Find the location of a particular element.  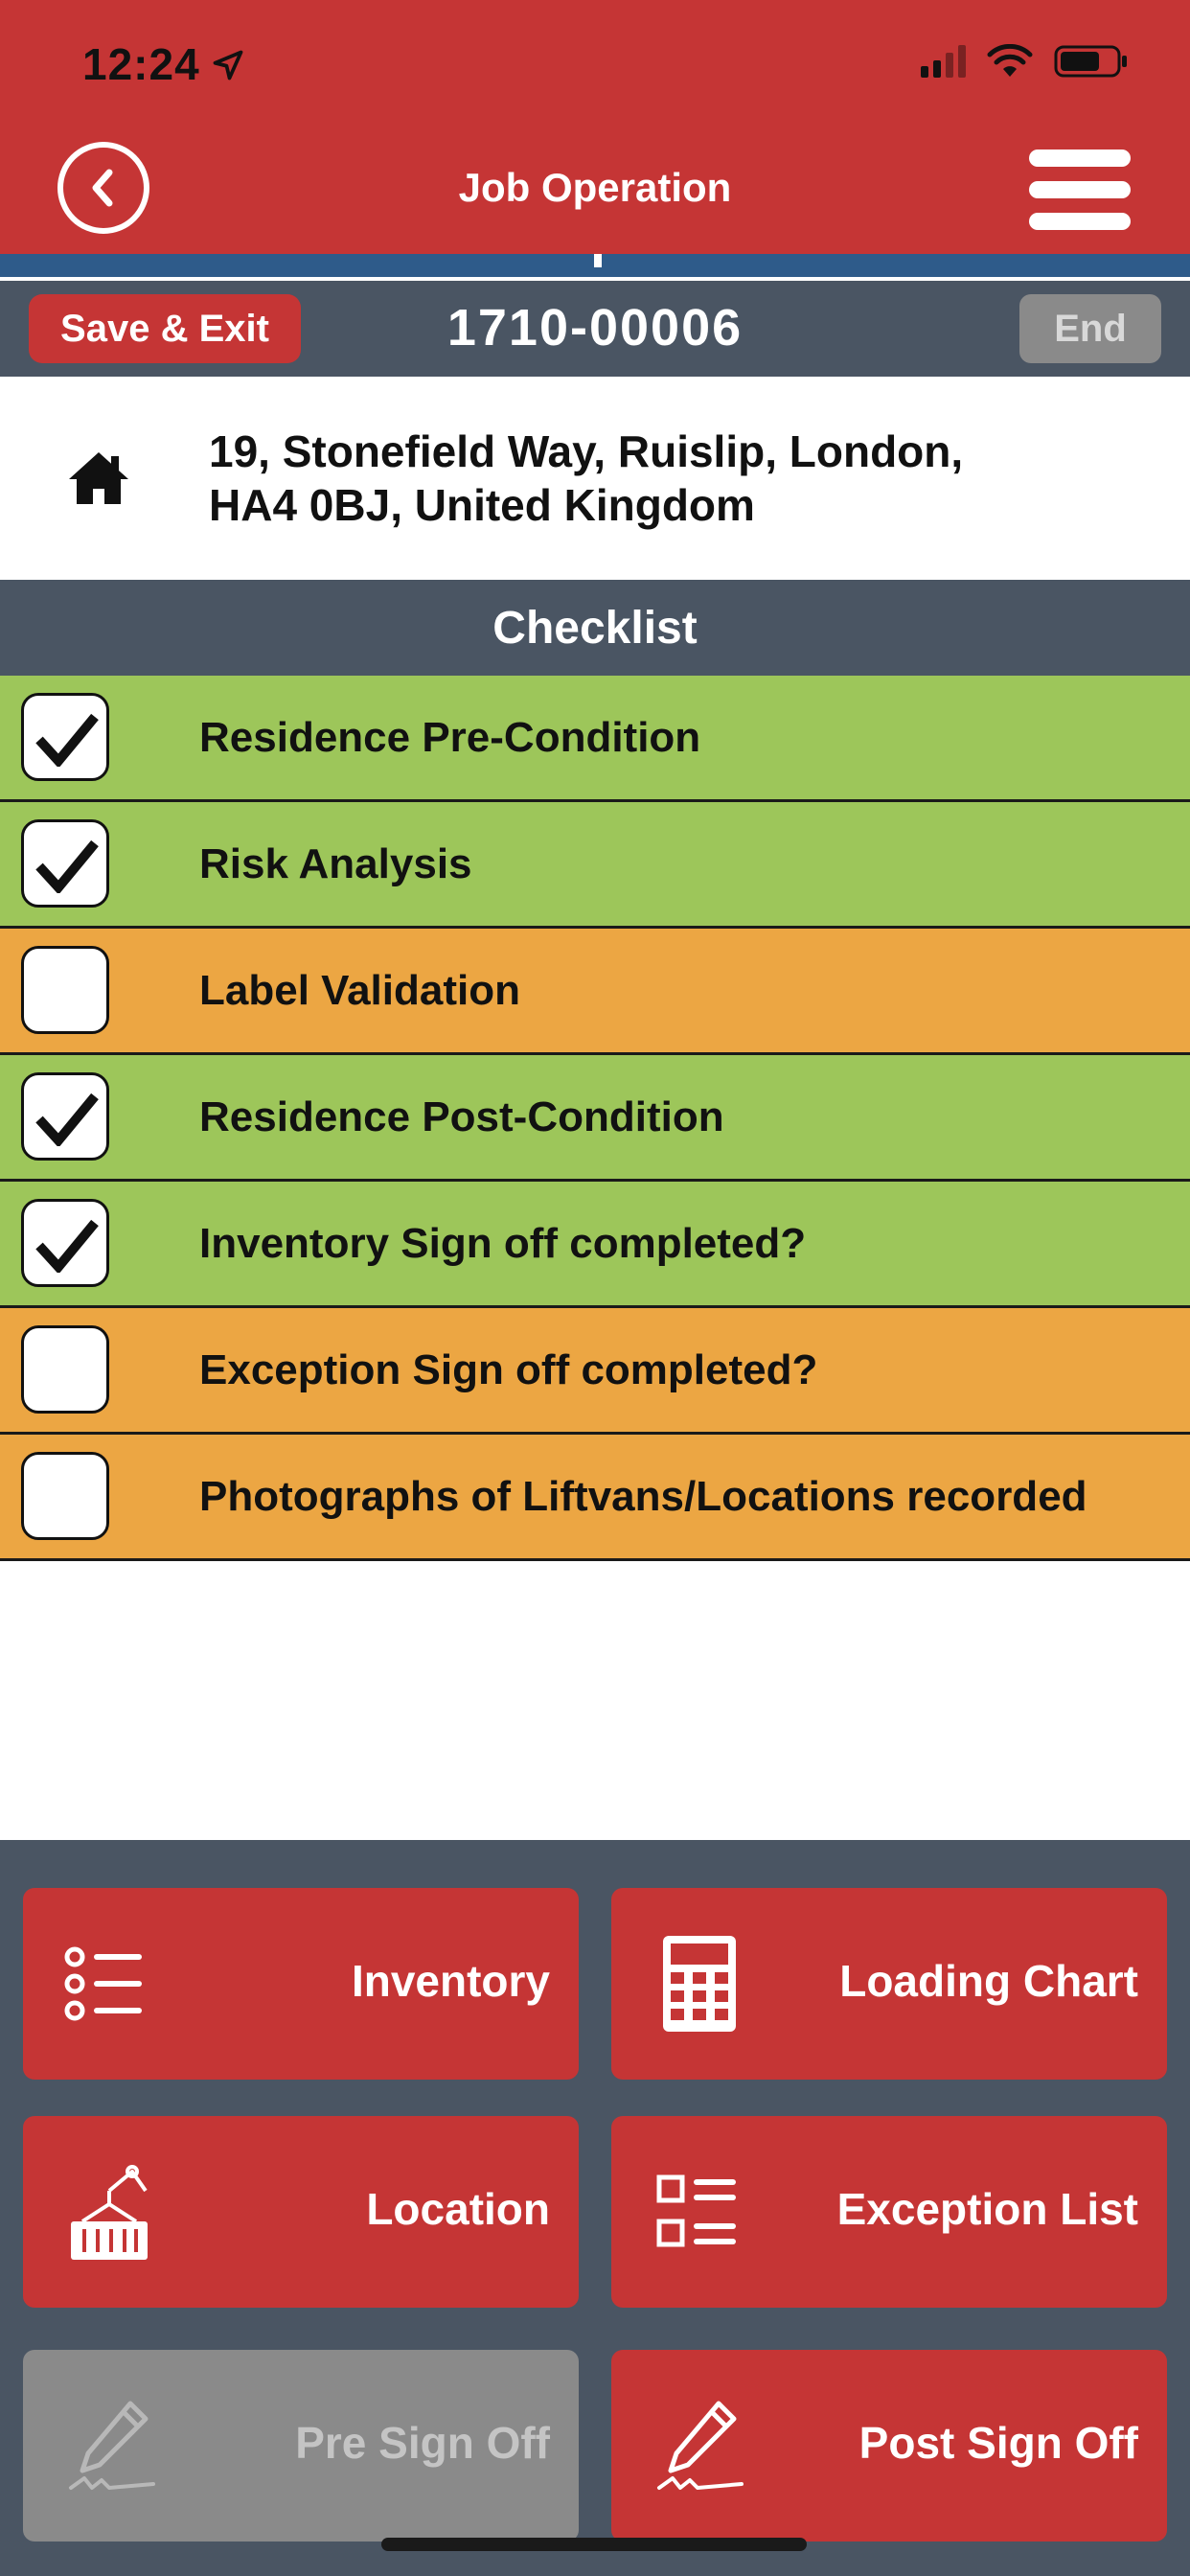

address-line-2: HA4 0BJ, United Kingdom is located at coordinates (482, 505).